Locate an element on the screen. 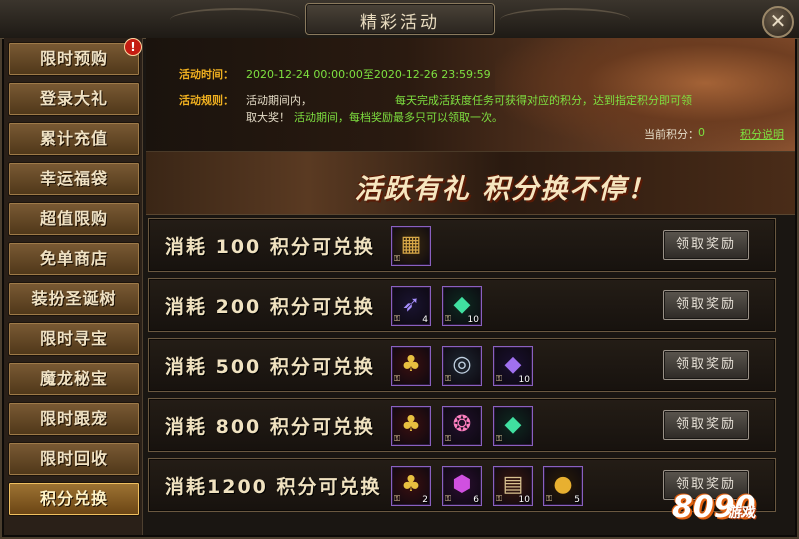 Image resolution: width=799 pixels, height=539 pixels. sidebar-item-label: 限时预购 is located at coordinates (73, 58).